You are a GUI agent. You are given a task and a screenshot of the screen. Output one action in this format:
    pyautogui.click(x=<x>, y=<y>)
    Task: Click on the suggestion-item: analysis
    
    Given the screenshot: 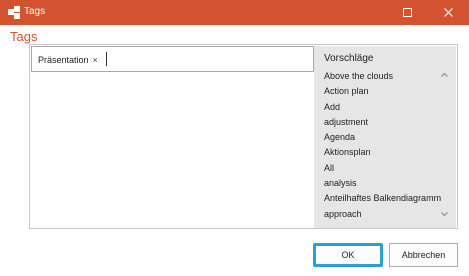 What is the action you would take?
    pyautogui.click(x=382, y=183)
    